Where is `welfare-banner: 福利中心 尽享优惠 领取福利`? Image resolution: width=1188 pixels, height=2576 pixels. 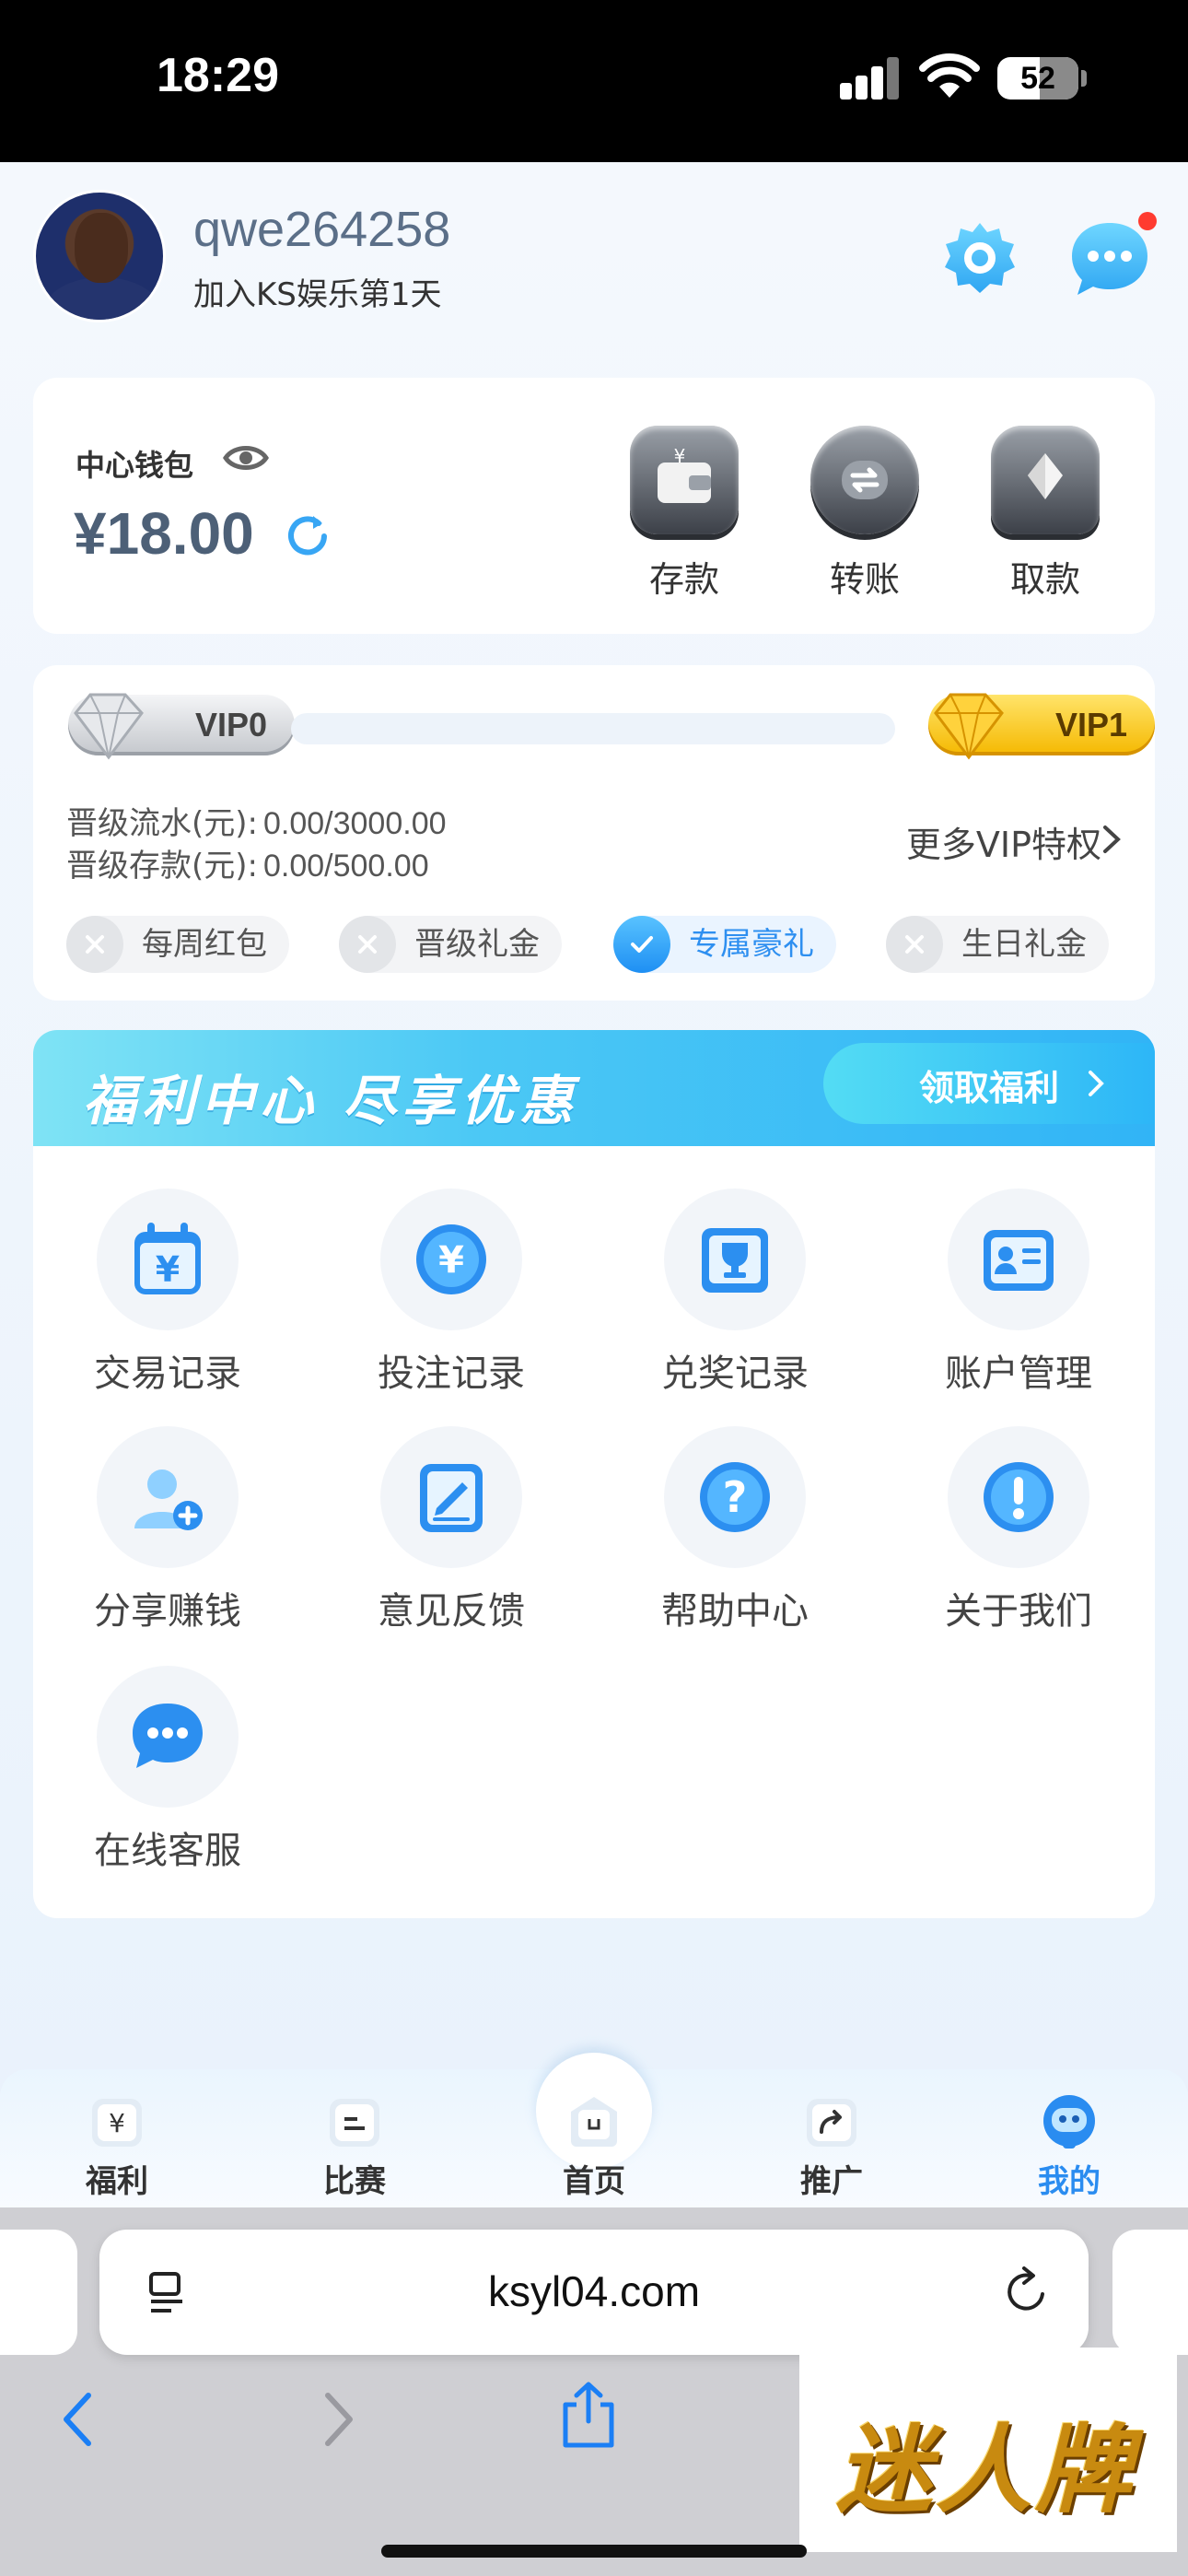 welfare-banner: 福利中心 尽享优惠 领取福利 is located at coordinates (594, 1088).